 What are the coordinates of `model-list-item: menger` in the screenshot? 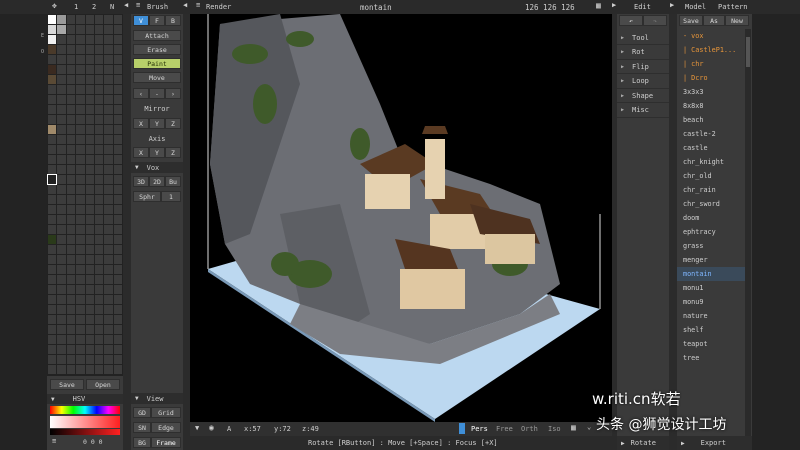 It's located at (711, 260).